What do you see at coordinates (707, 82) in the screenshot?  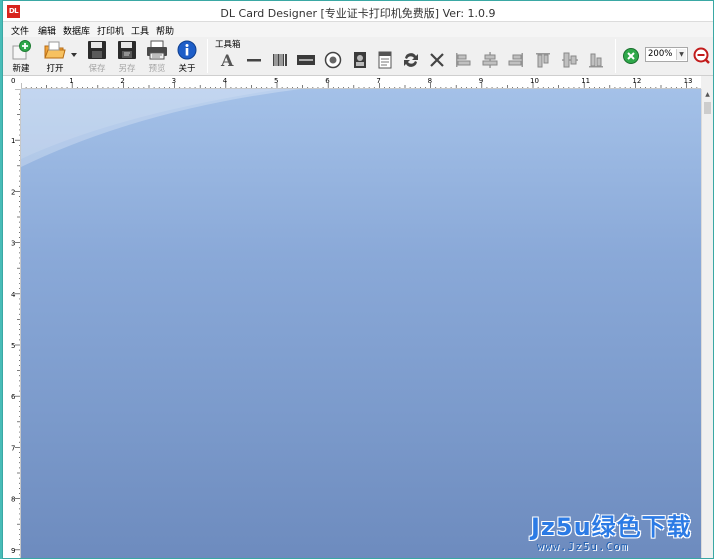 I see `ruler-corner-right` at bounding box center [707, 82].